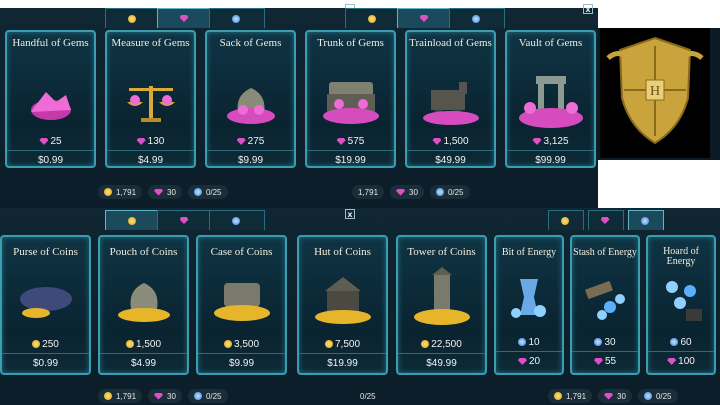 The image size is (720, 405). I want to click on background-gap-right, so click(659, 14).